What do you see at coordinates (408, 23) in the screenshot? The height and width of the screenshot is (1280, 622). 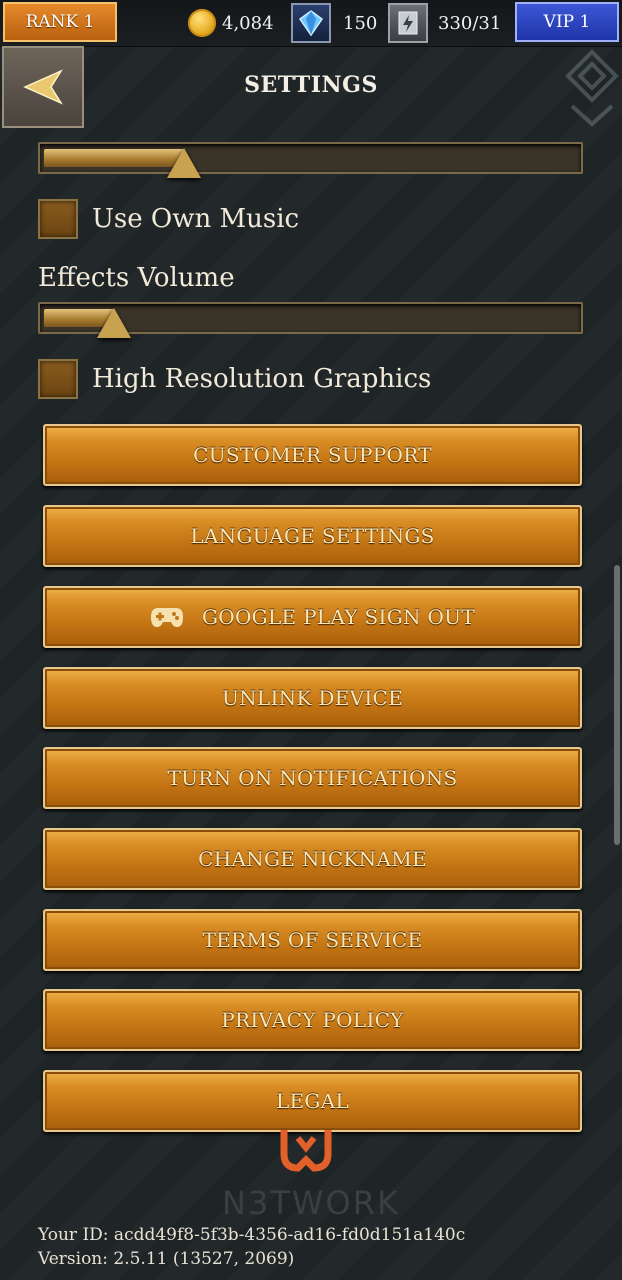 I see `energy-icon` at bounding box center [408, 23].